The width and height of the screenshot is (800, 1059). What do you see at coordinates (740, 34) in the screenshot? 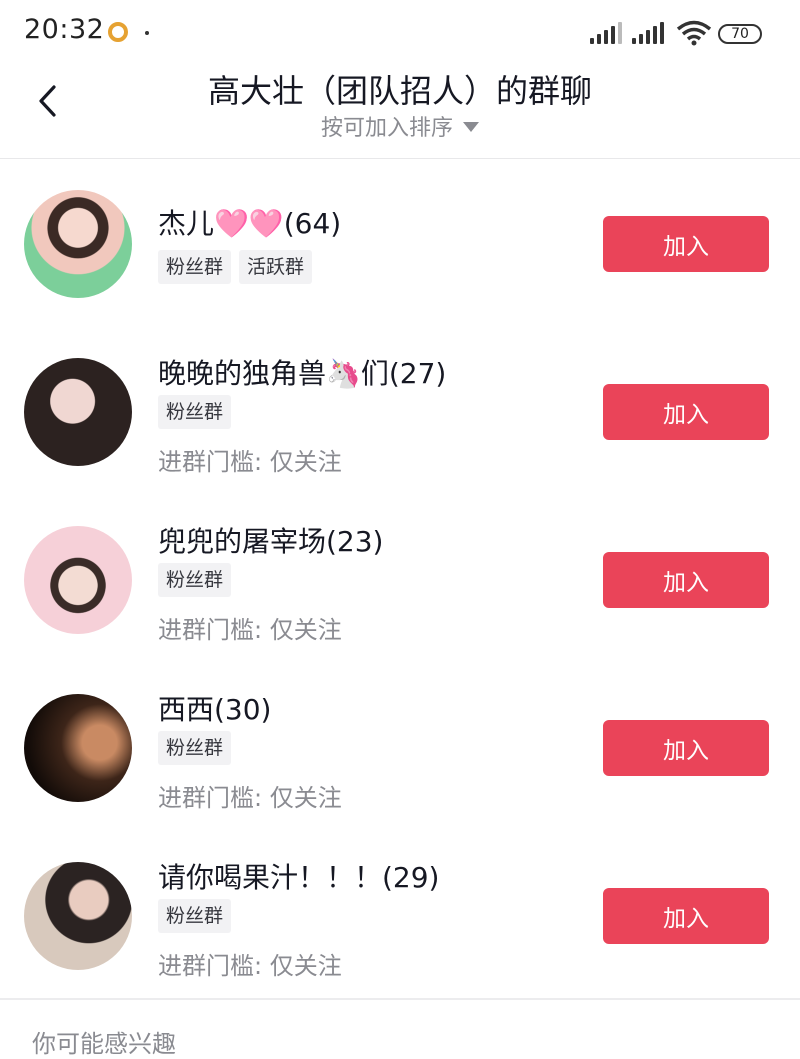
I see `battery-icon: 70` at bounding box center [740, 34].